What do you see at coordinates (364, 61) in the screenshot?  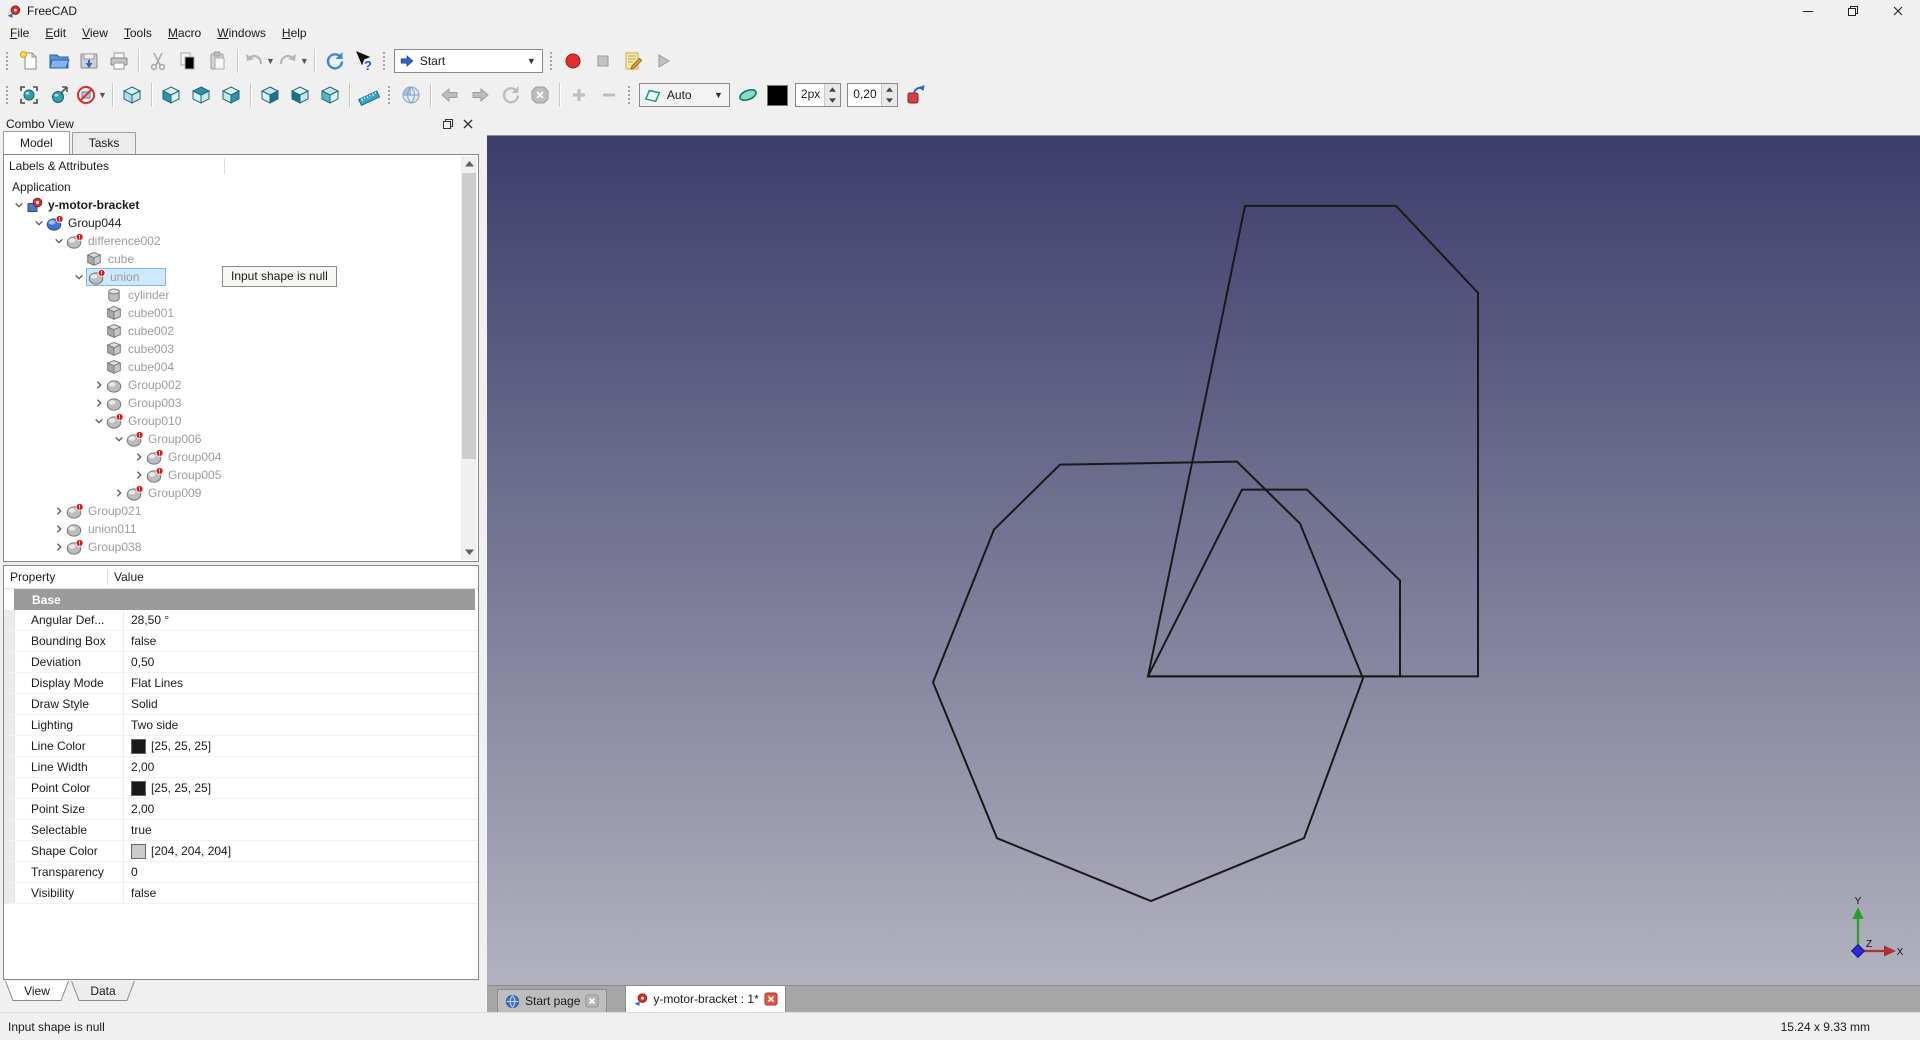 I see `whats-this-button: ?` at bounding box center [364, 61].